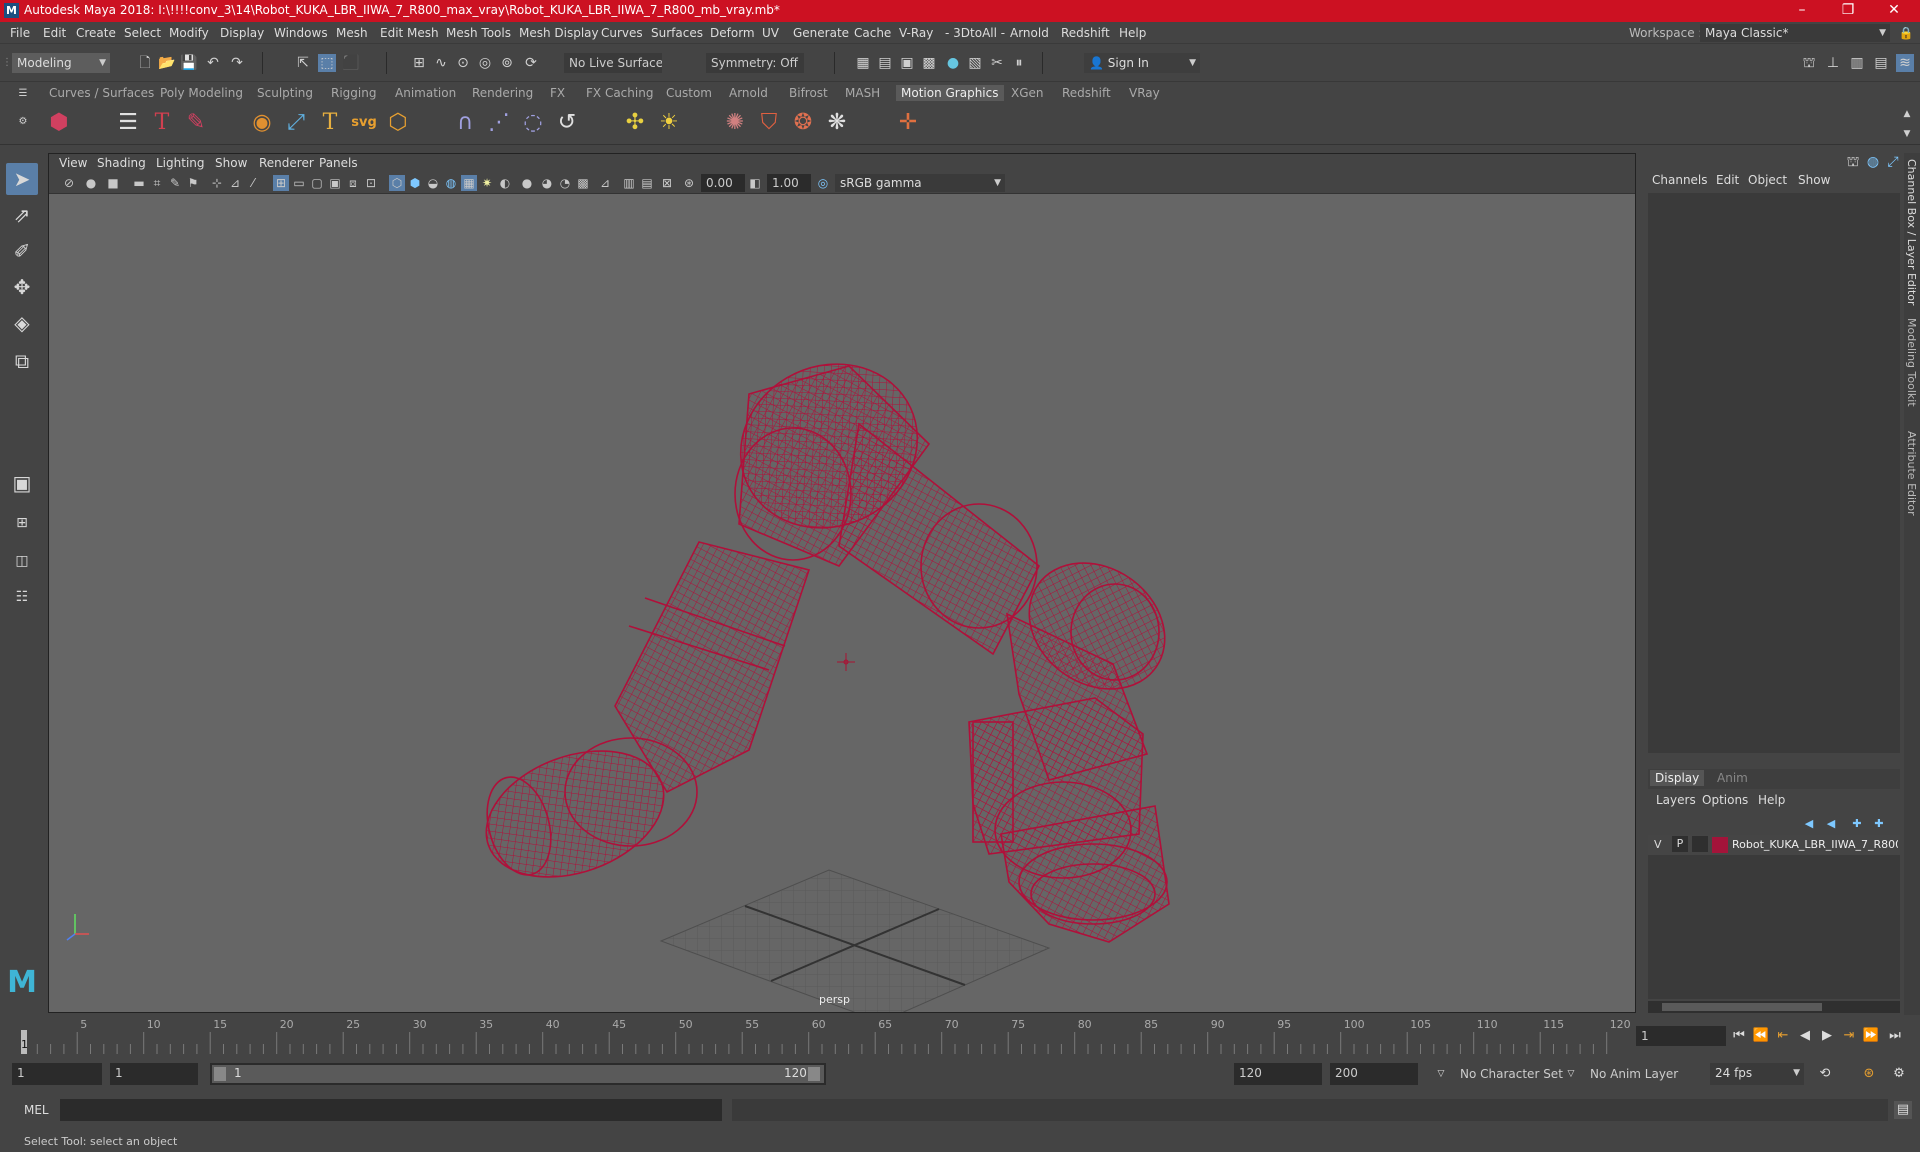 The height and width of the screenshot is (1152, 1920). What do you see at coordinates (1029, 33) in the screenshot?
I see `menu-arnold: Arnold` at bounding box center [1029, 33].